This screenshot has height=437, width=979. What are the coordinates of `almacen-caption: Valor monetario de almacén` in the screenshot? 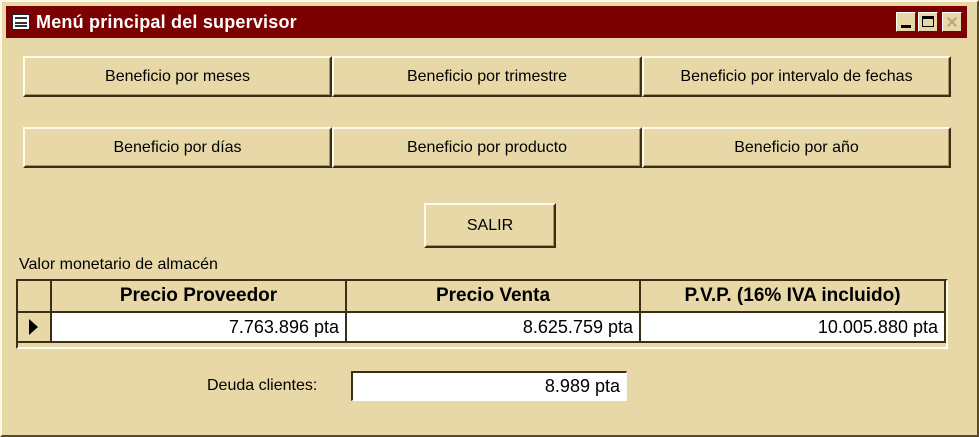 It's located at (118, 264).